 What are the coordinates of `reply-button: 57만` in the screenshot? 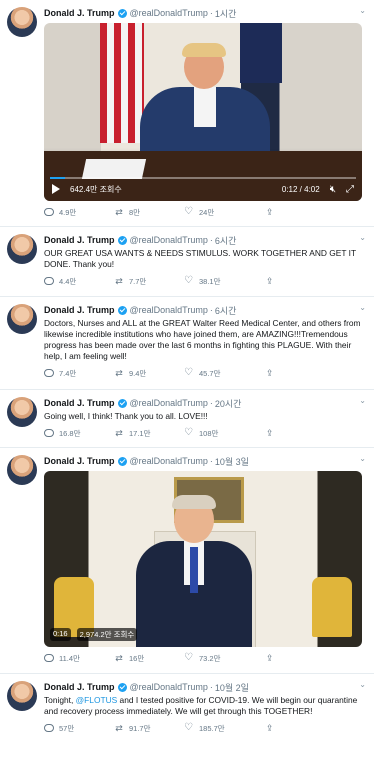 It's located at (79, 728).